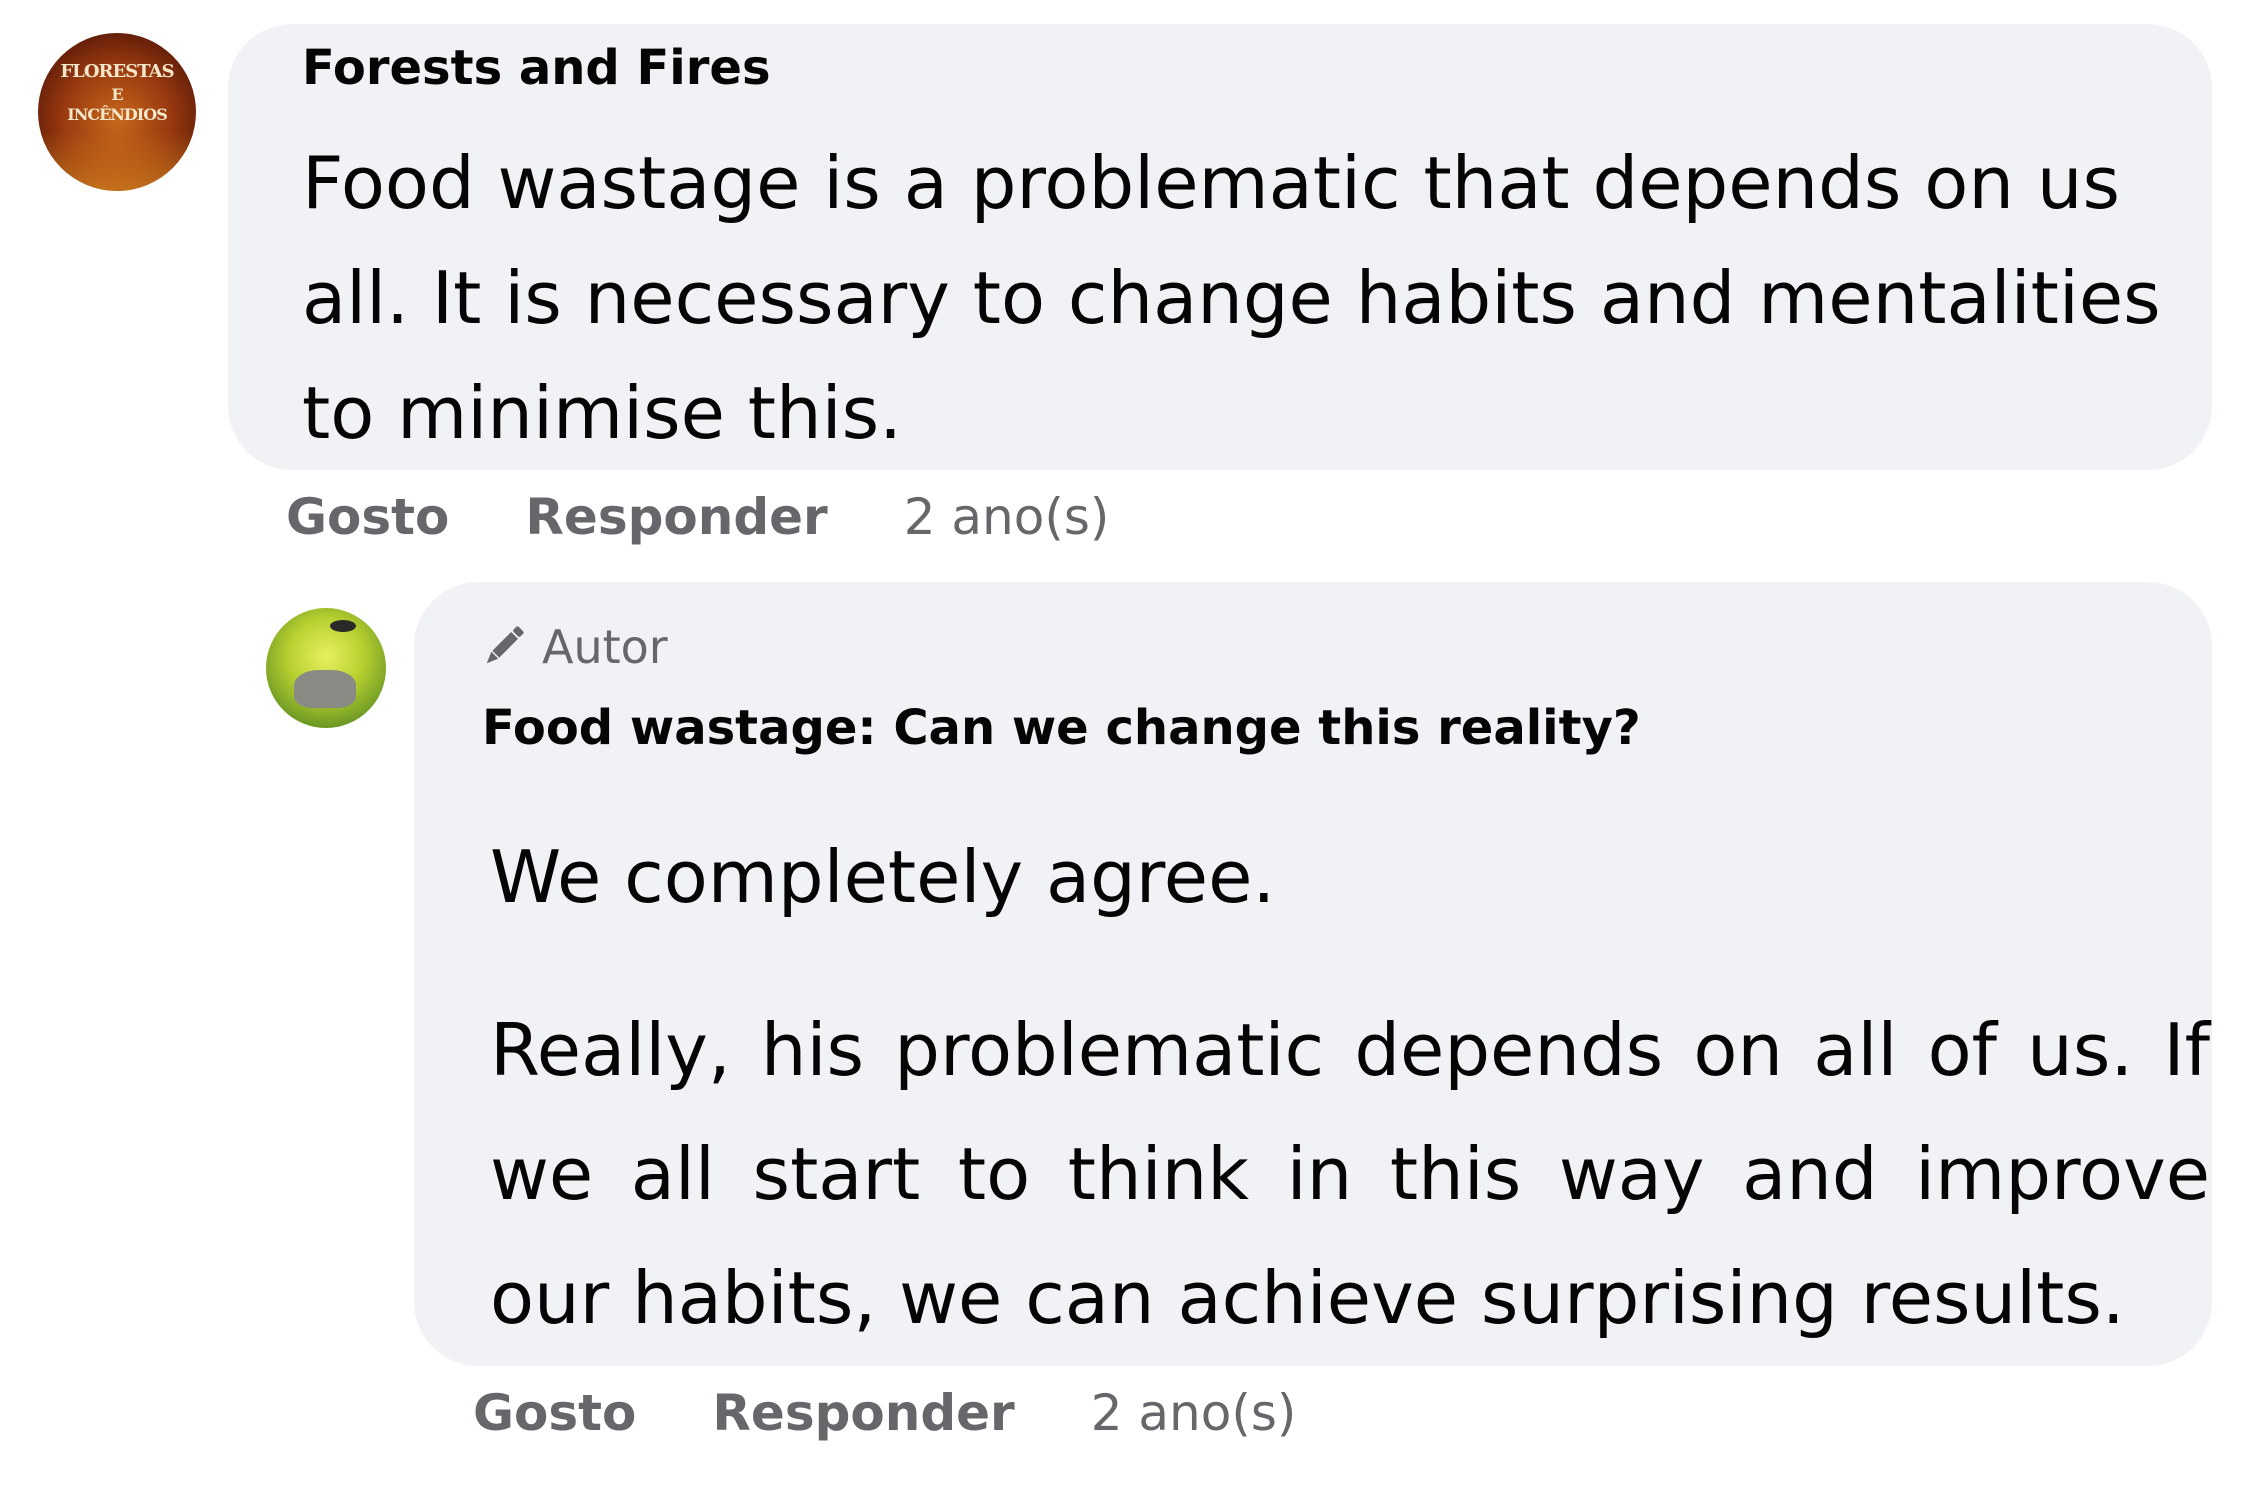  I want to click on reply-text-paragraph: We completely agree., so click(883, 877).